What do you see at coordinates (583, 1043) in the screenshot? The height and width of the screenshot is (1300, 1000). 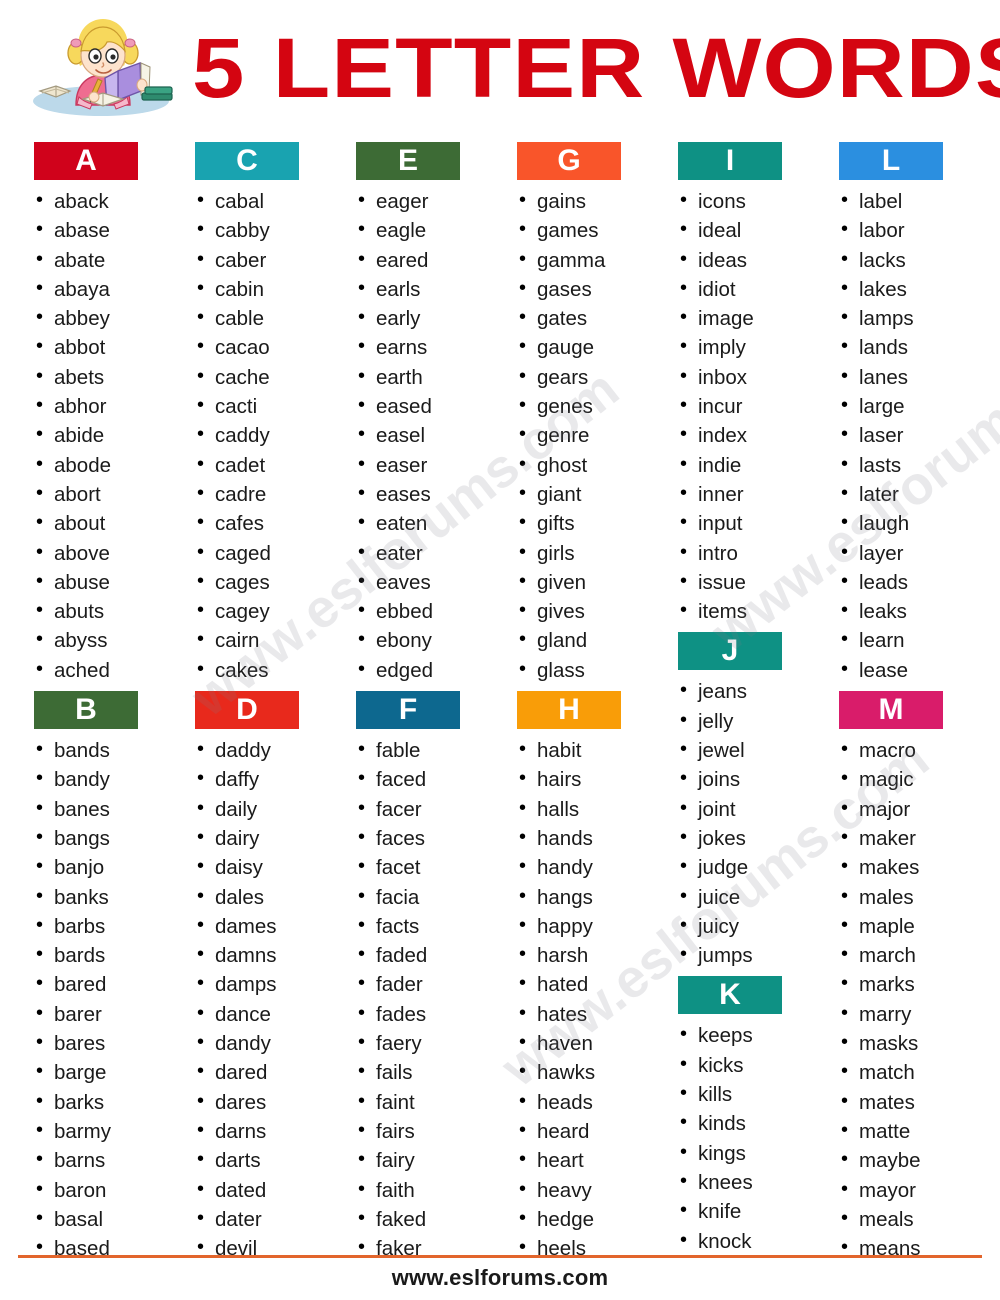 I see `list-item: haven` at bounding box center [583, 1043].